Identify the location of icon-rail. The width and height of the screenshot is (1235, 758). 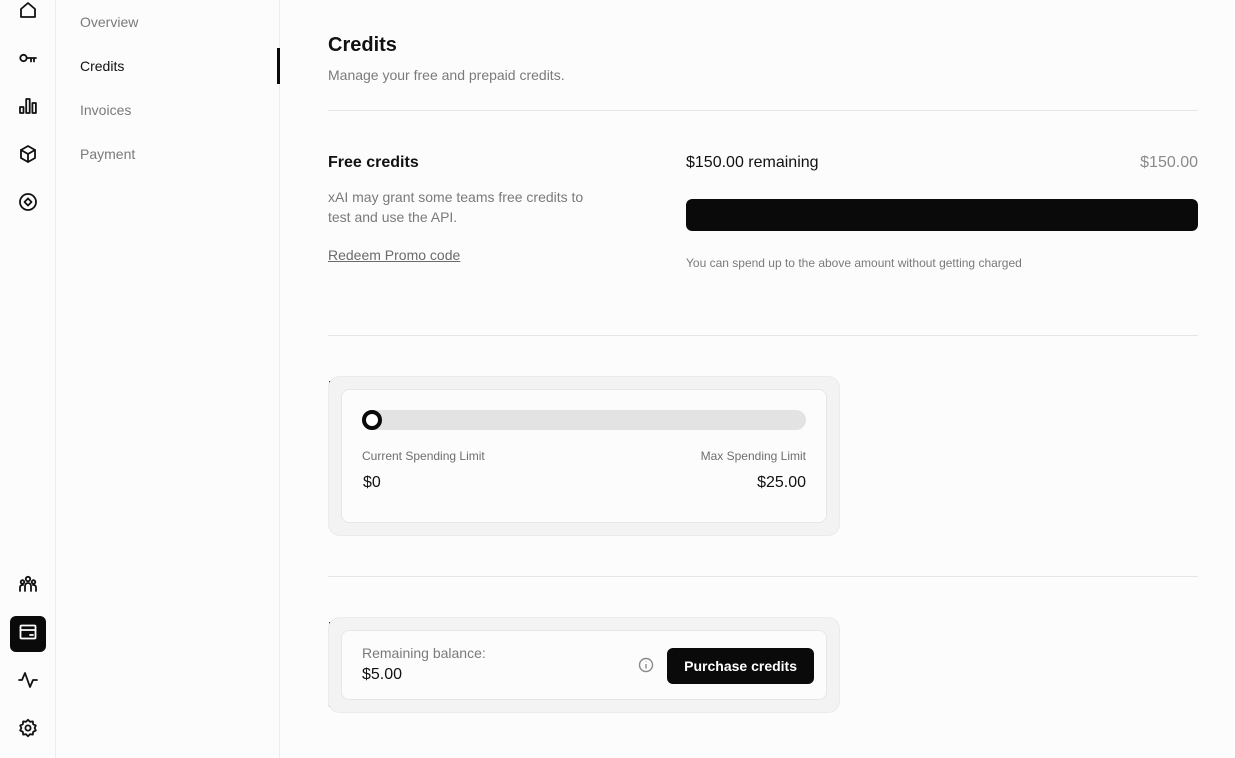
(28, 379).